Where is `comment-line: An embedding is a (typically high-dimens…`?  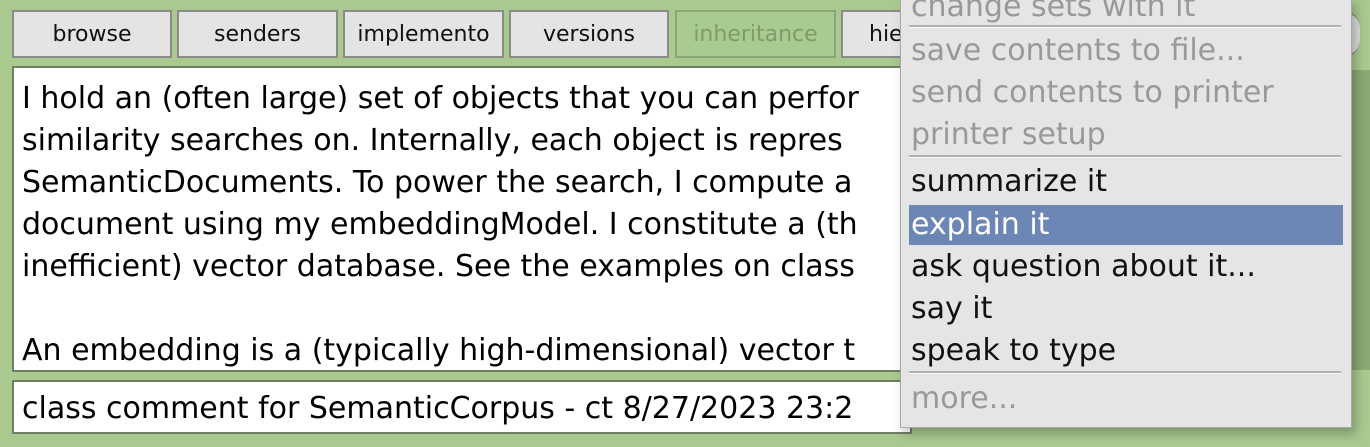 comment-line: An embedding is a (typically high-dimens… is located at coordinates (439, 350).